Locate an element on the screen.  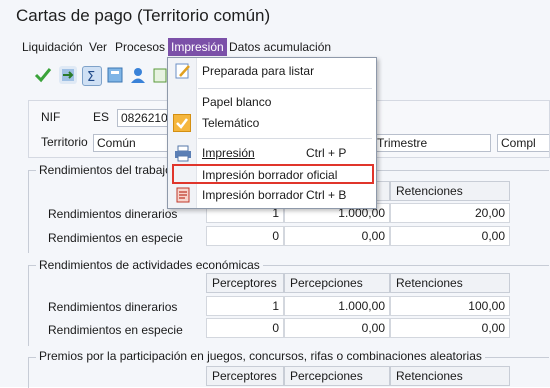
users-icon is located at coordinates (138, 75).